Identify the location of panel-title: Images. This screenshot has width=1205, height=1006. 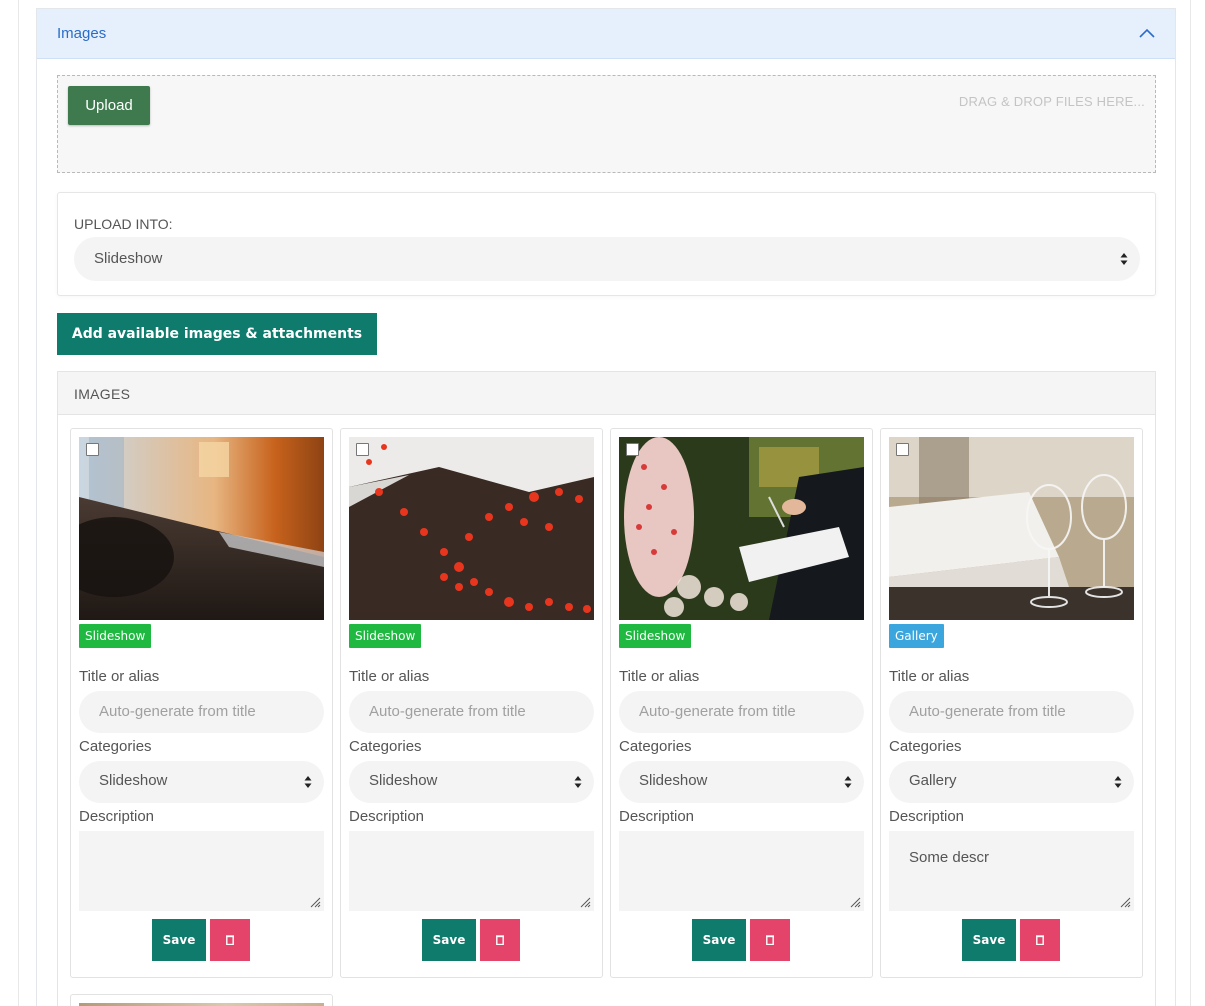
(82, 33).